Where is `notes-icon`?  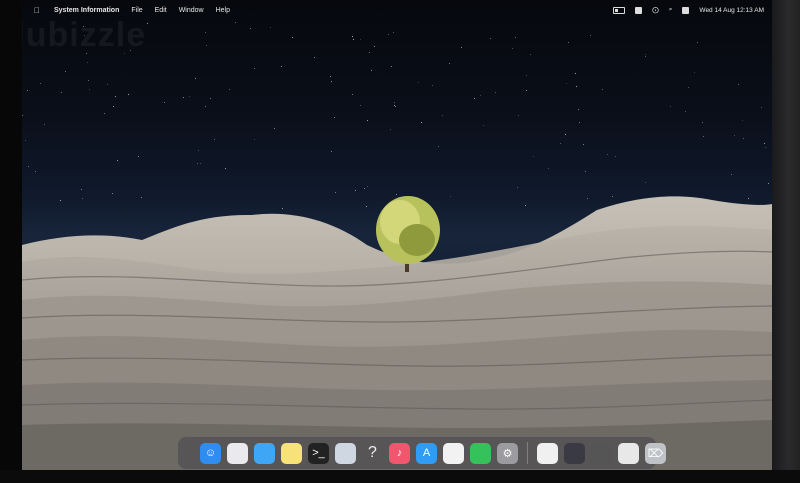
notes-icon is located at coordinates (291, 453).